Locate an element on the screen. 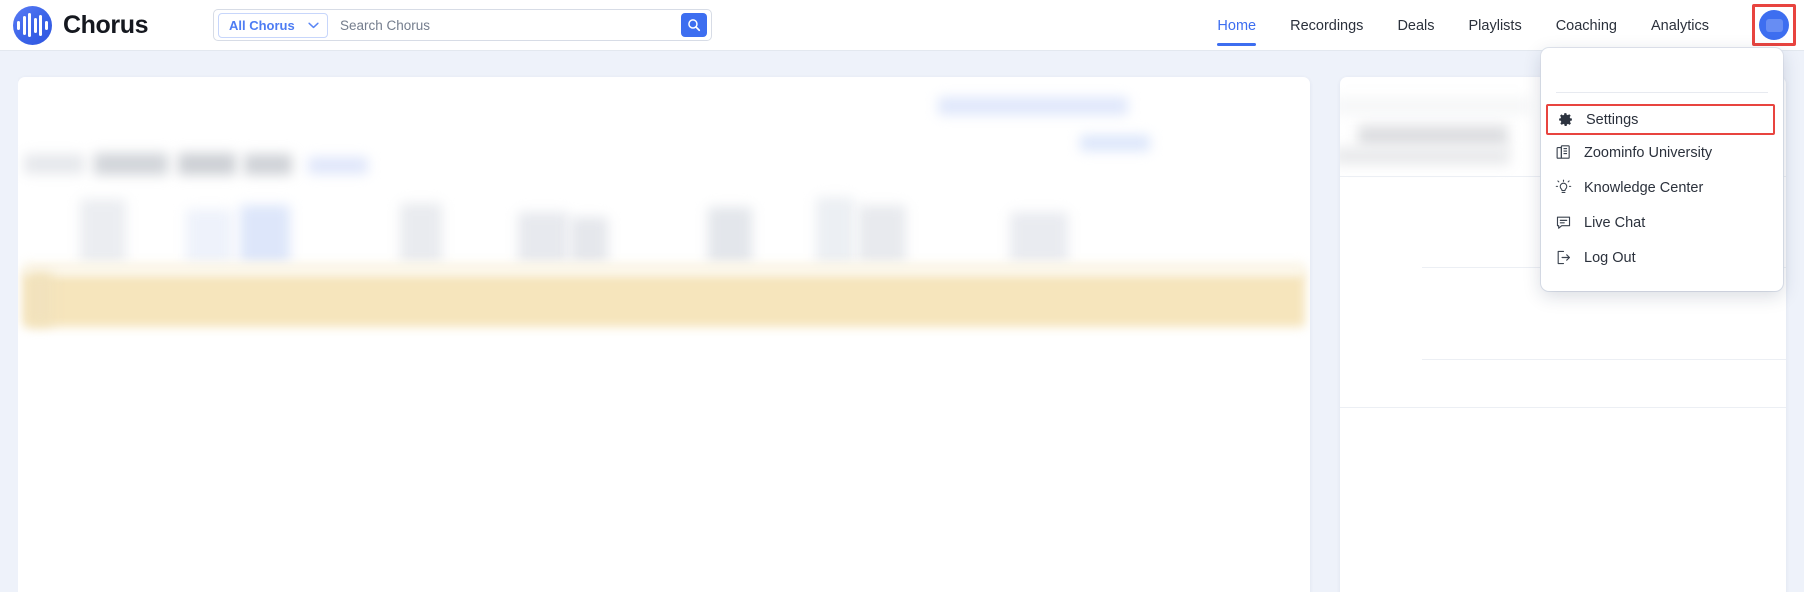 The height and width of the screenshot is (592, 1804). menu-header-space is located at coordinates (1662, 70).